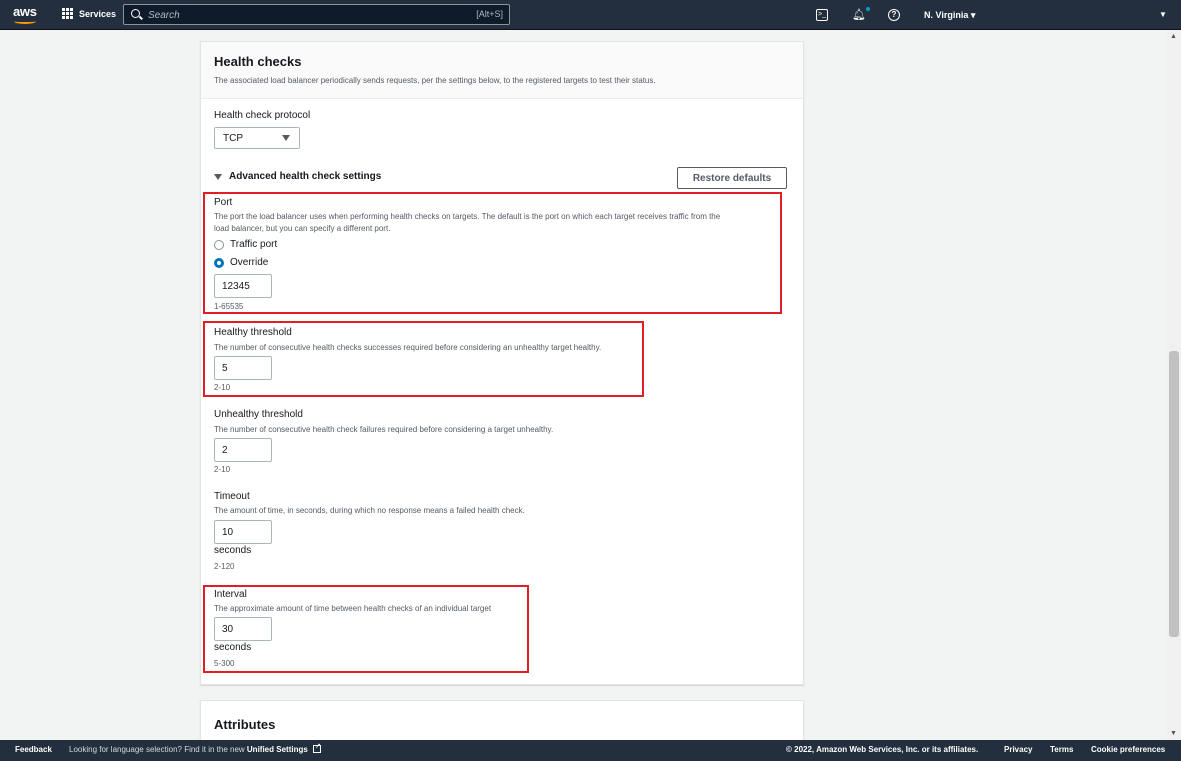 The height and width of the screenshot is (761, 1181). I want to click on cookie-preferences-link: Cookie preferences, so click(1128, 749).